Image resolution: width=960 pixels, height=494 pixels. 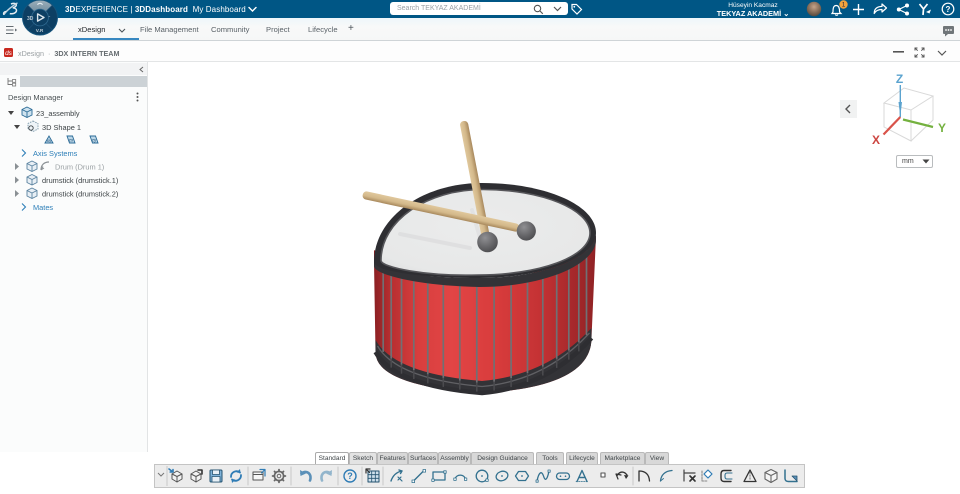 I want to click on svg-text: 23_assembly, so click(x=58, y=113).